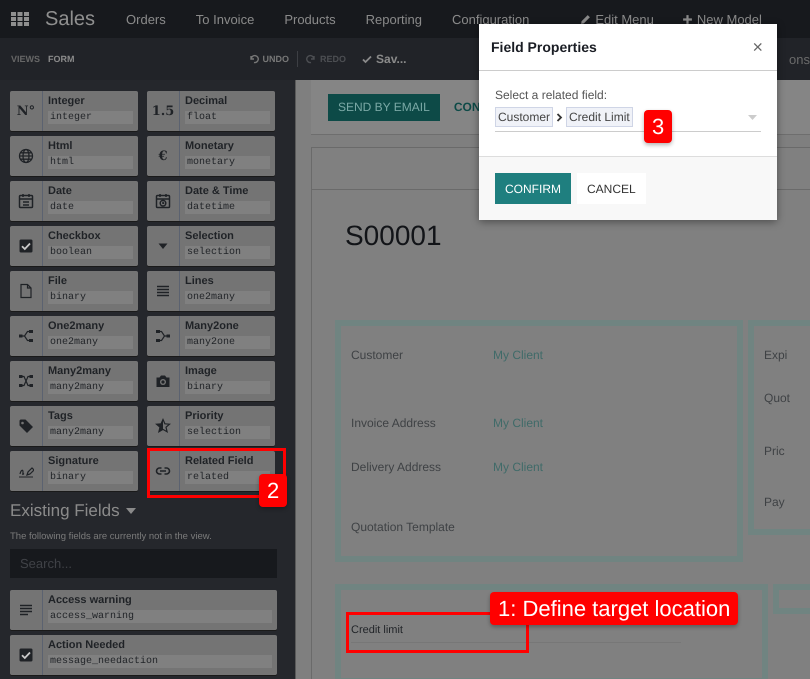 This screenshot has height=679, width=810. Describe the element at coordinates (217, 191) in the screenshot. I see `field-label: Date & Time` at that location.